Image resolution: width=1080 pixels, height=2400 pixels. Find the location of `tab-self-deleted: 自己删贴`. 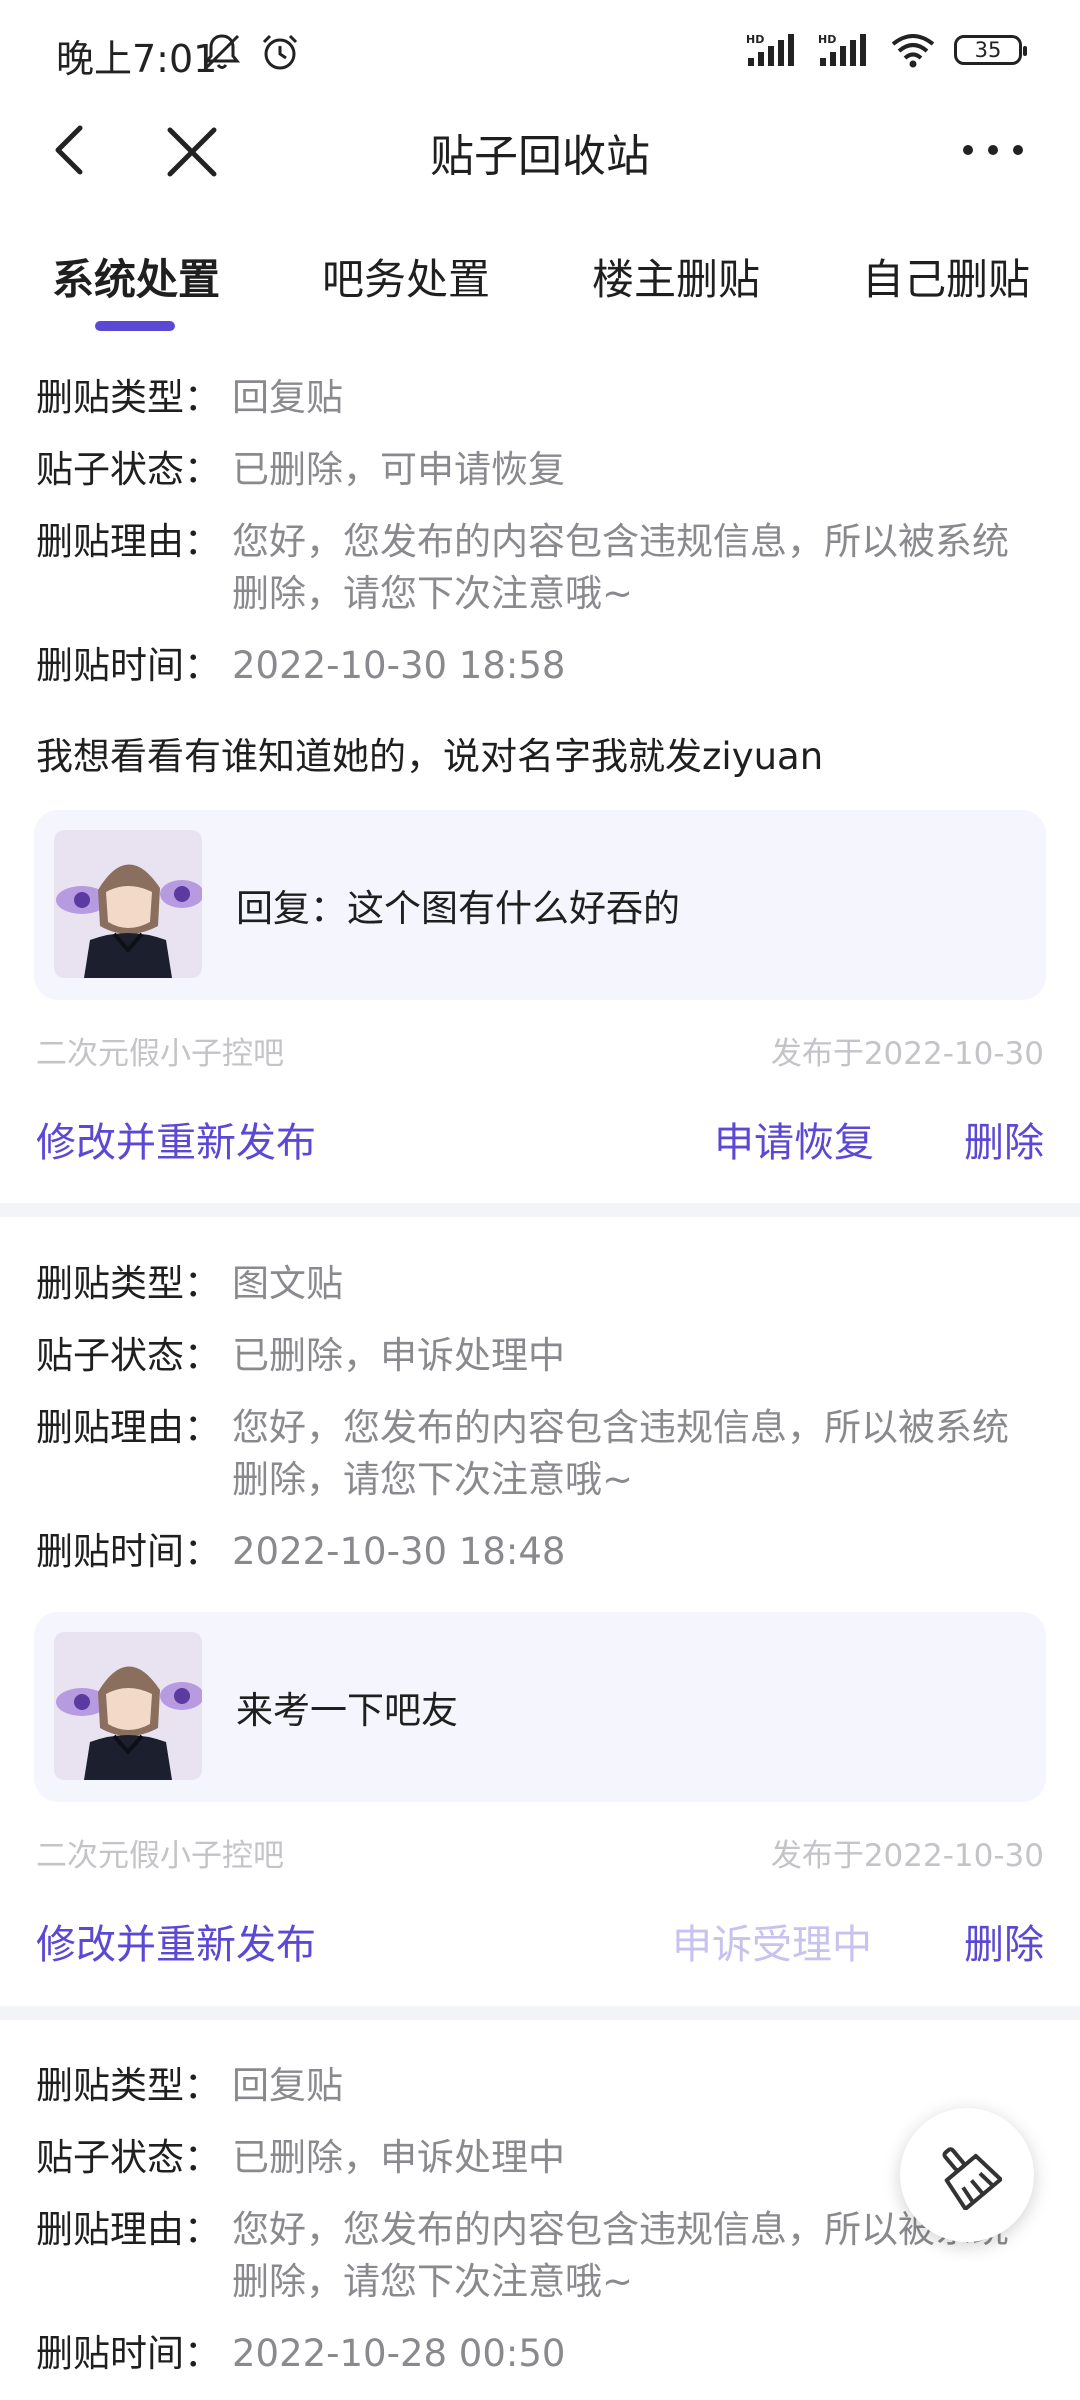

tab-self-deleted: 自己删贴 is located at coordinates (946, 276).